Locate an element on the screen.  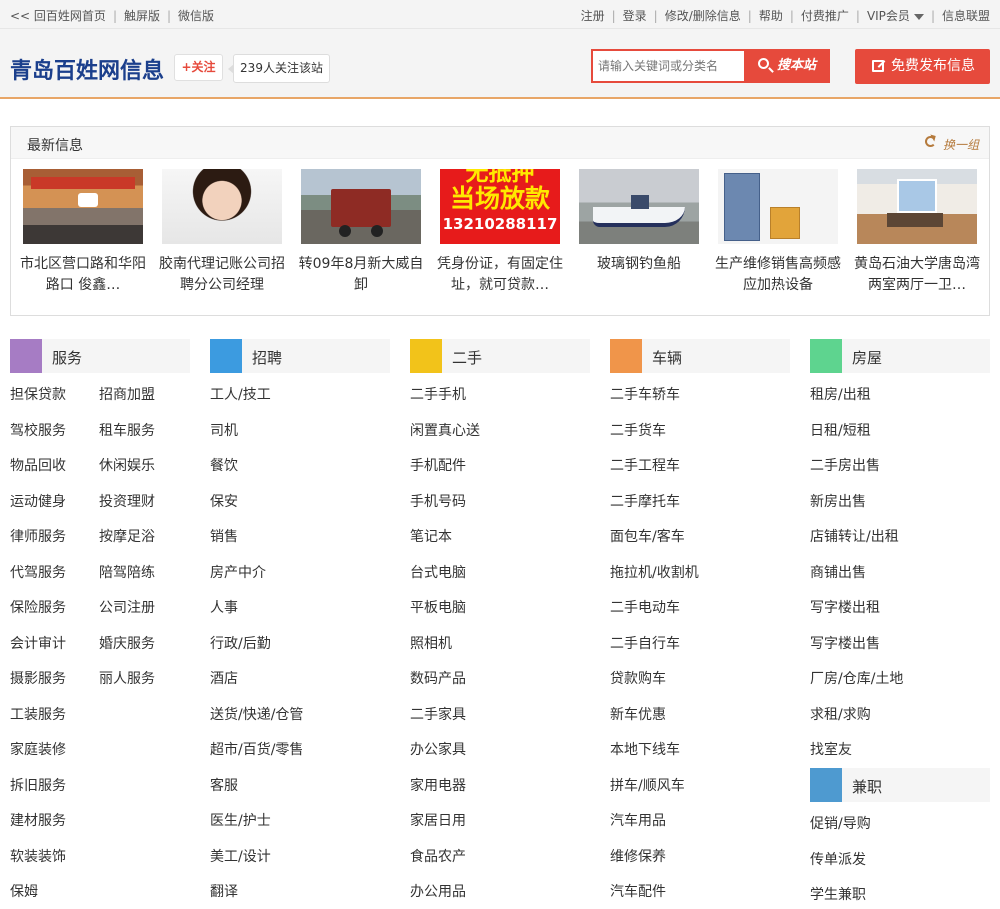
category-link: 医生/护士 is located at coordinates (240, 821).